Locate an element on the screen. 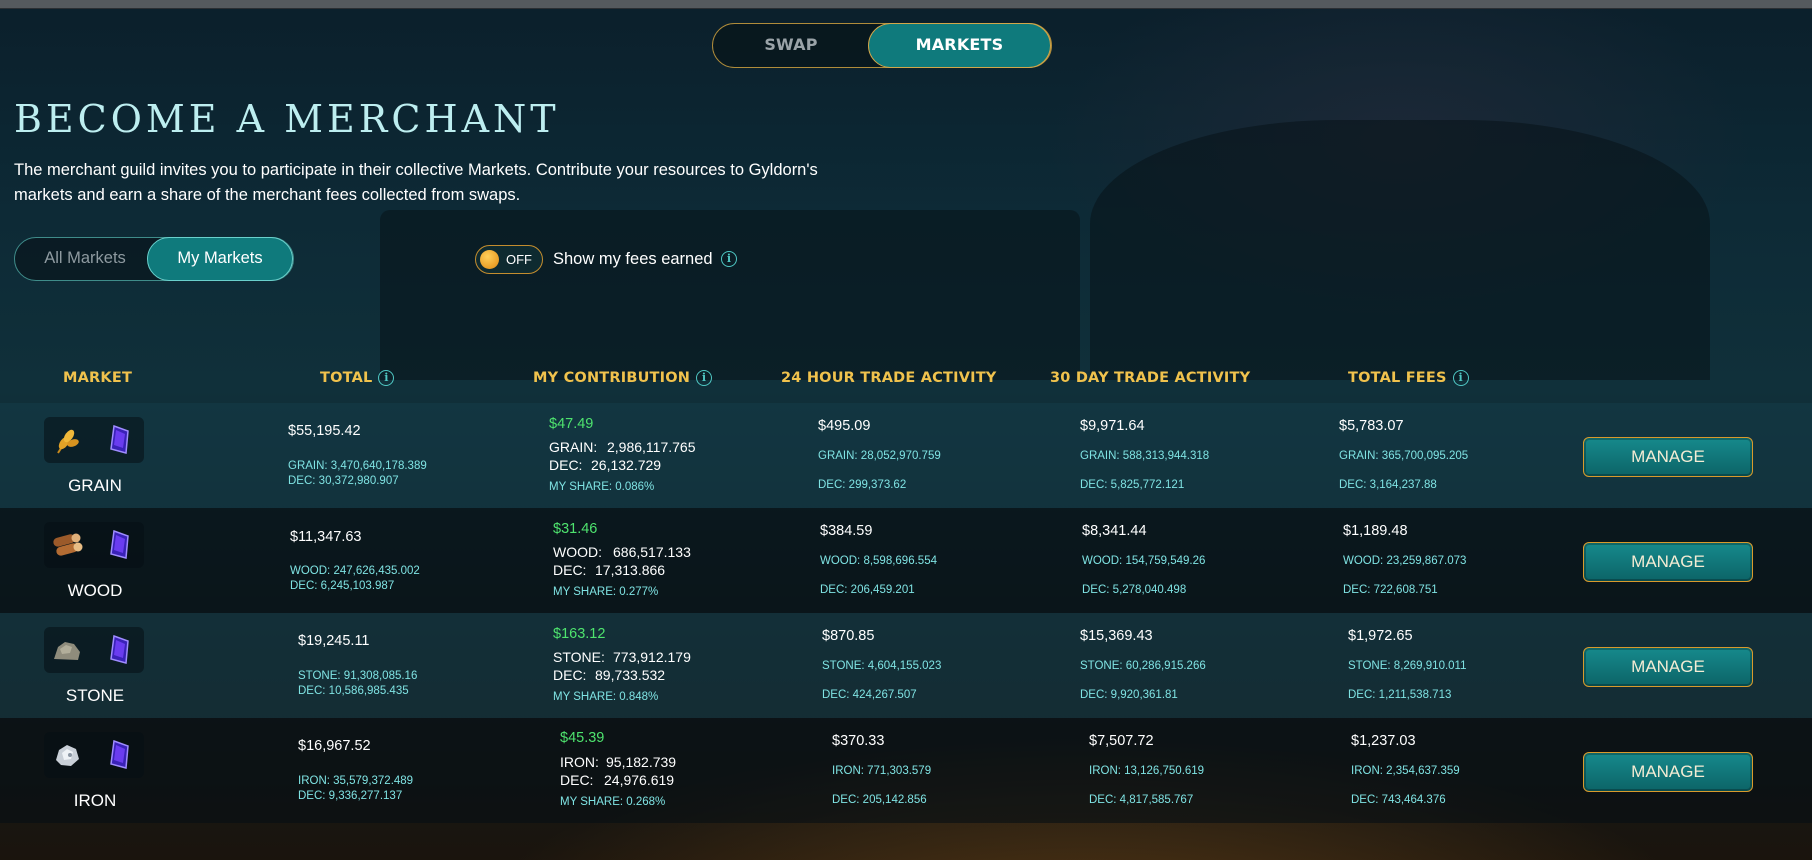  fees-resource: GRAIN: 365,700,095.205 is located at coordinates (1404, 456).